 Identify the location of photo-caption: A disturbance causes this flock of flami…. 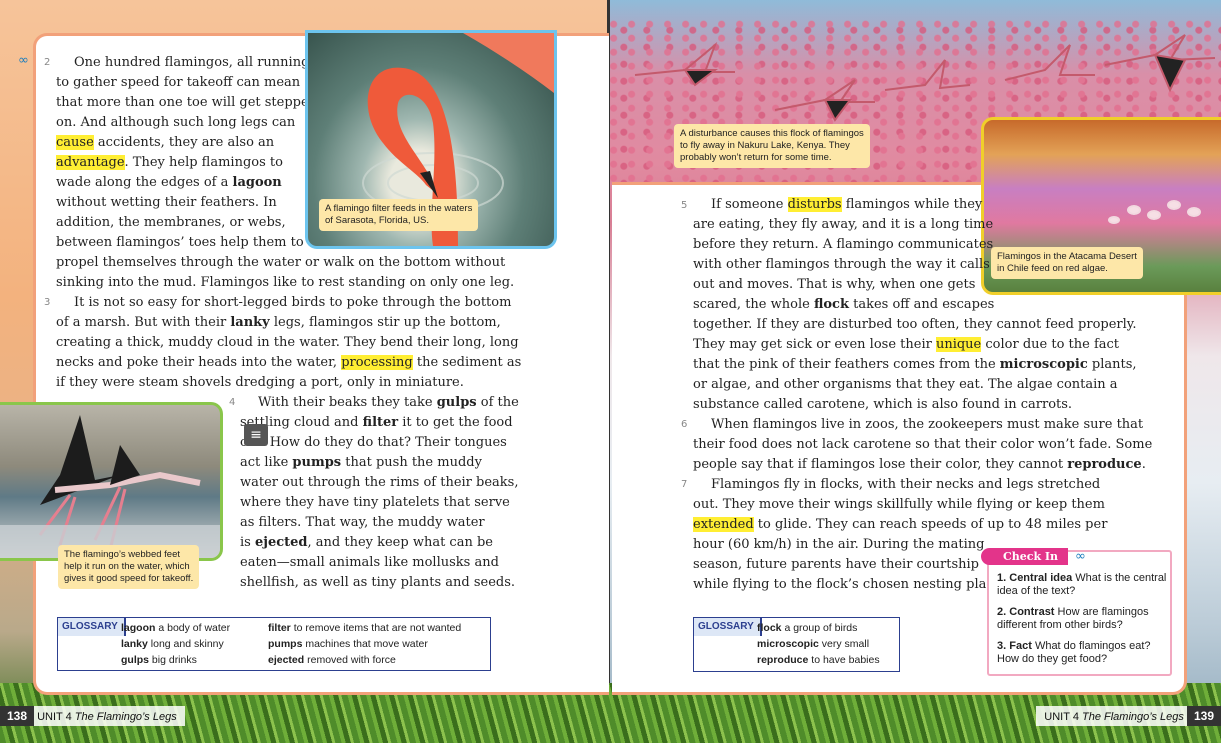
(772, 146).